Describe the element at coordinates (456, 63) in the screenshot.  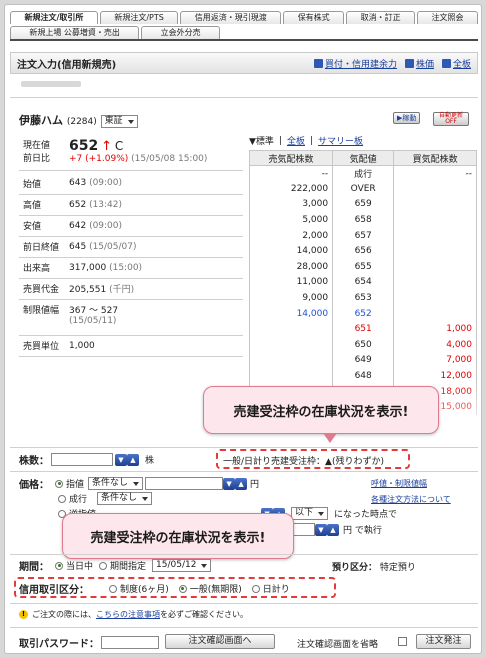
I see `full-board-link: 全板` at that location.